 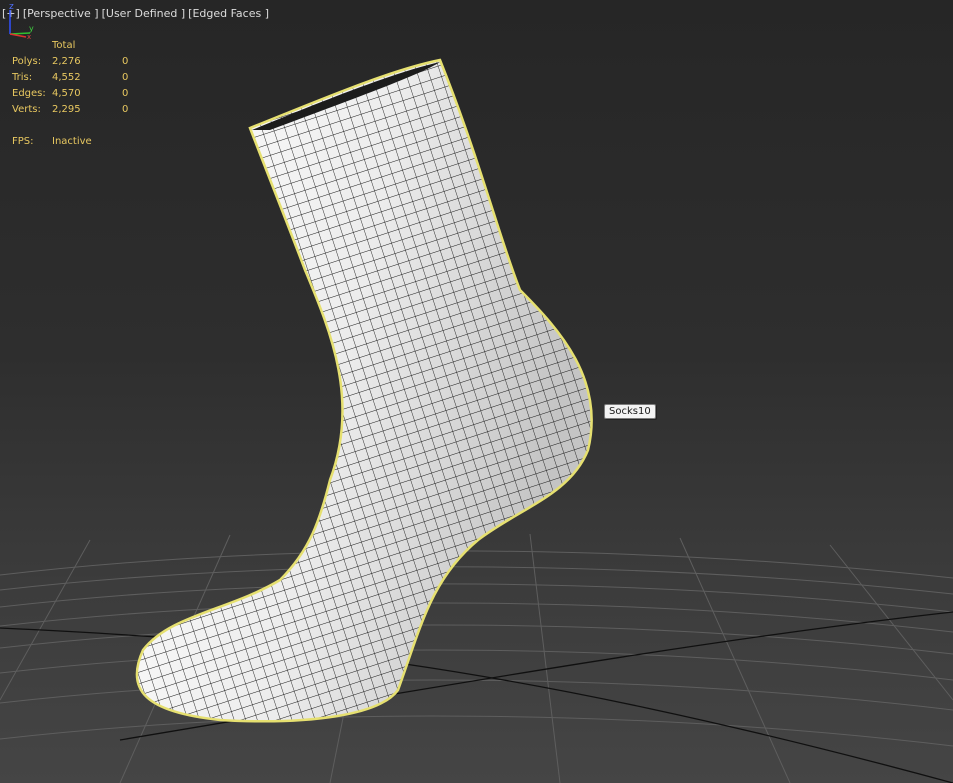 I want to click on axis-x-label: x, so click(x=29, y=36).